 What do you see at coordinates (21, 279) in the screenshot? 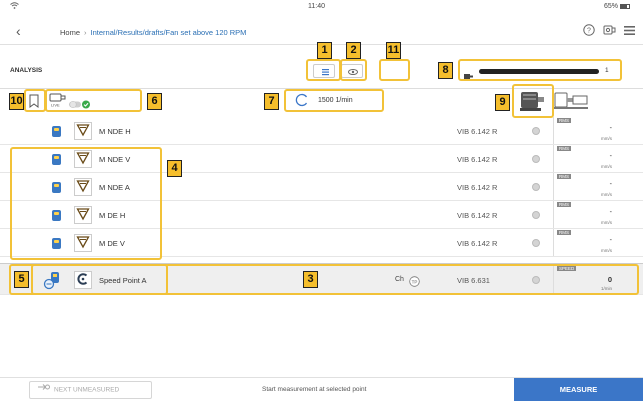
I see `callout-number-5: 5` at bounding box center [21, 279].